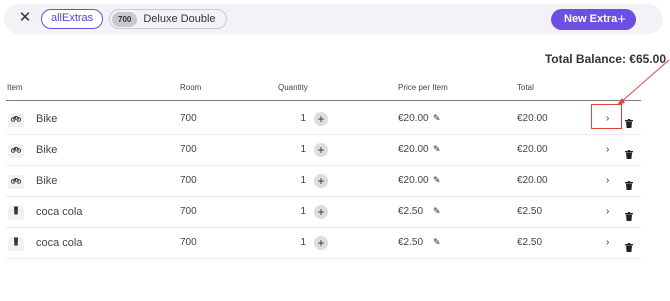  I want to click on total-balance: Total Balance: €65.00, so click(605, 59).